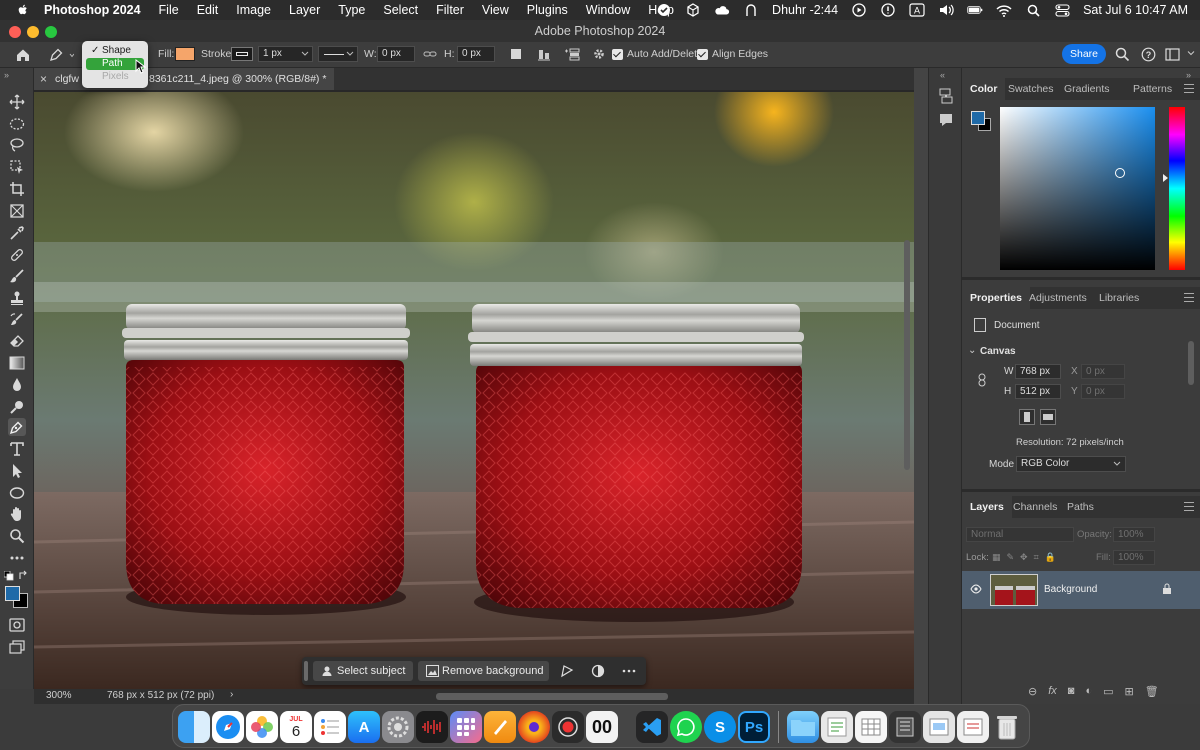 This screenshot has height=750, width=1200. What do you see at coordinates (194, 727) in the screenshot?
I see `finder-icon` at bounding box center [194, 727].